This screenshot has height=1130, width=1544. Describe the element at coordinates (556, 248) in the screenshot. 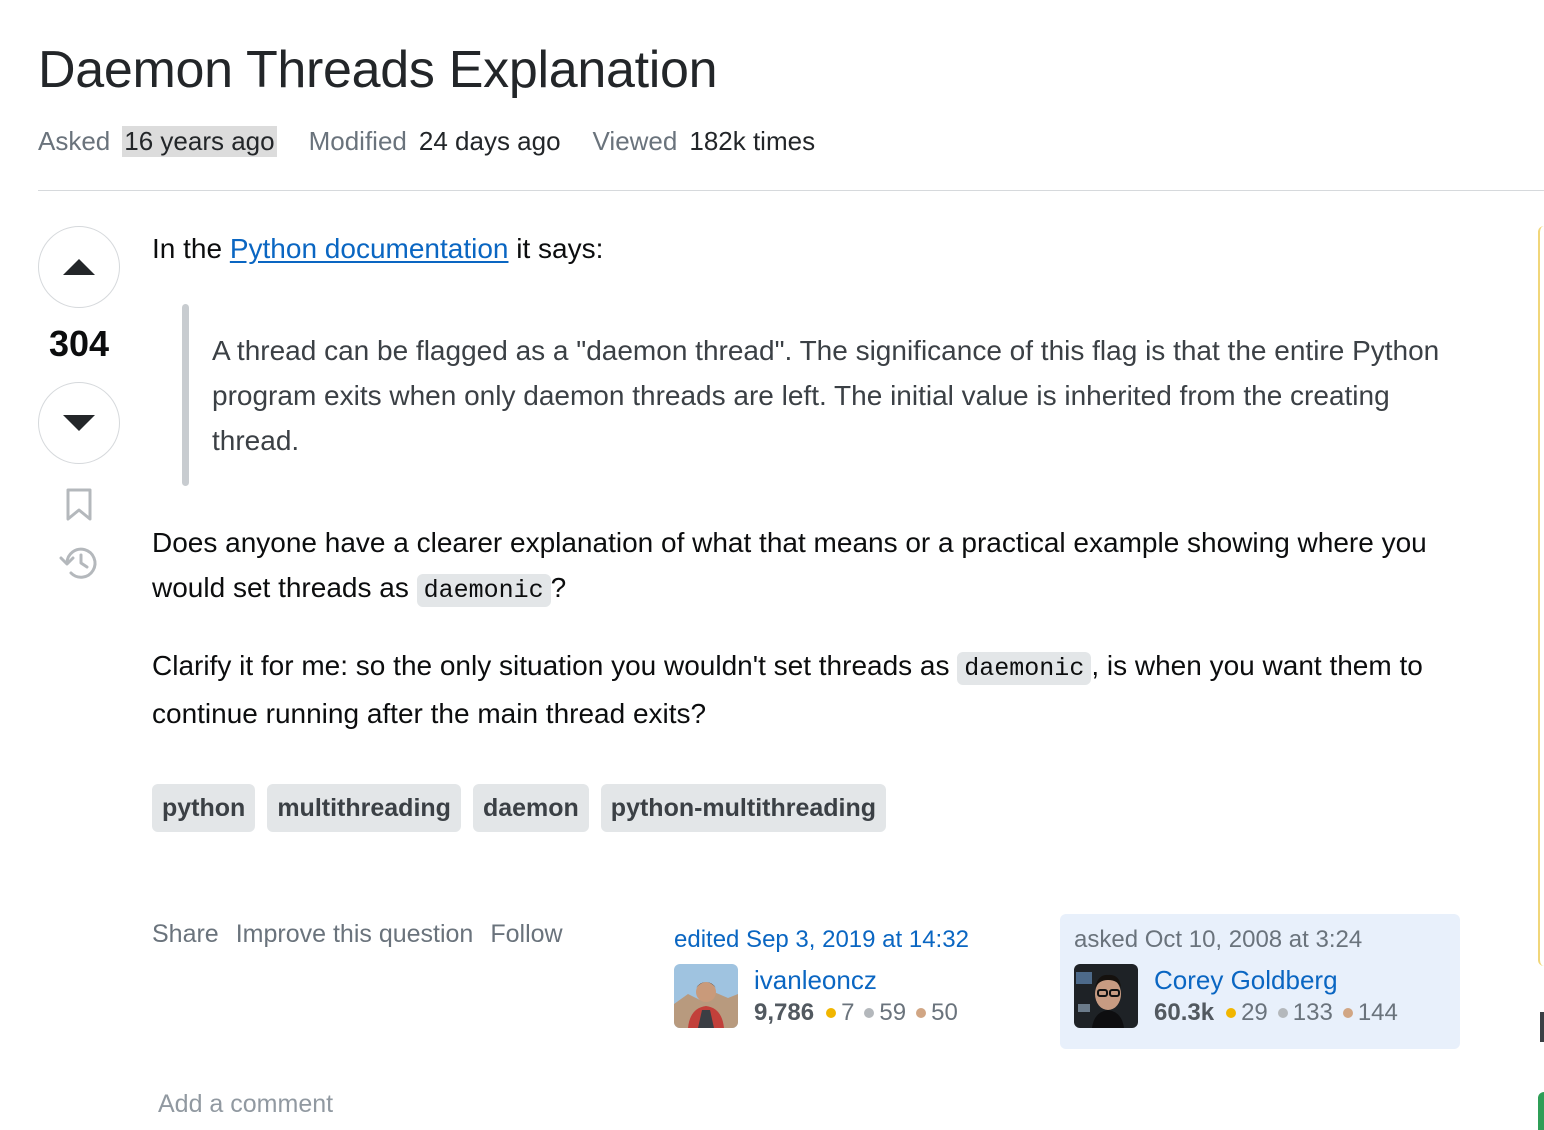

I see `intro-text-after: it says:` at that location.